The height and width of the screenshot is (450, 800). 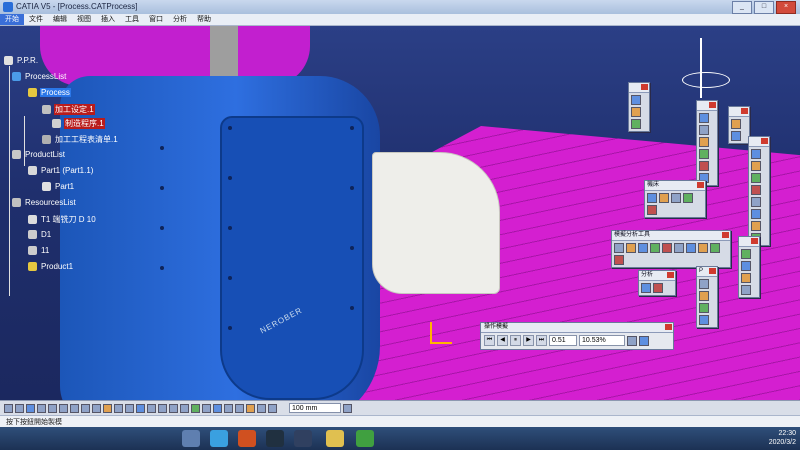 What do you see at coordinates (162, 408) in the screenshot?
I see `rotate-icon` at bounding box center [162, 408].